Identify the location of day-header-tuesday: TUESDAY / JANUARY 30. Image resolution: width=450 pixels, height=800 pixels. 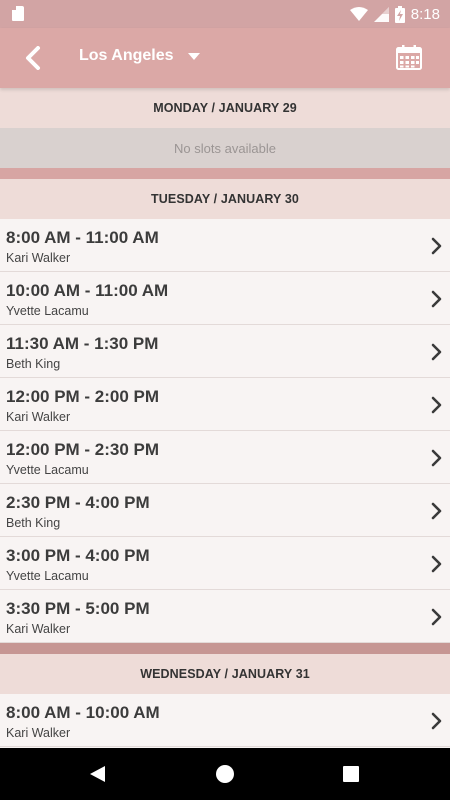
(225, 199).